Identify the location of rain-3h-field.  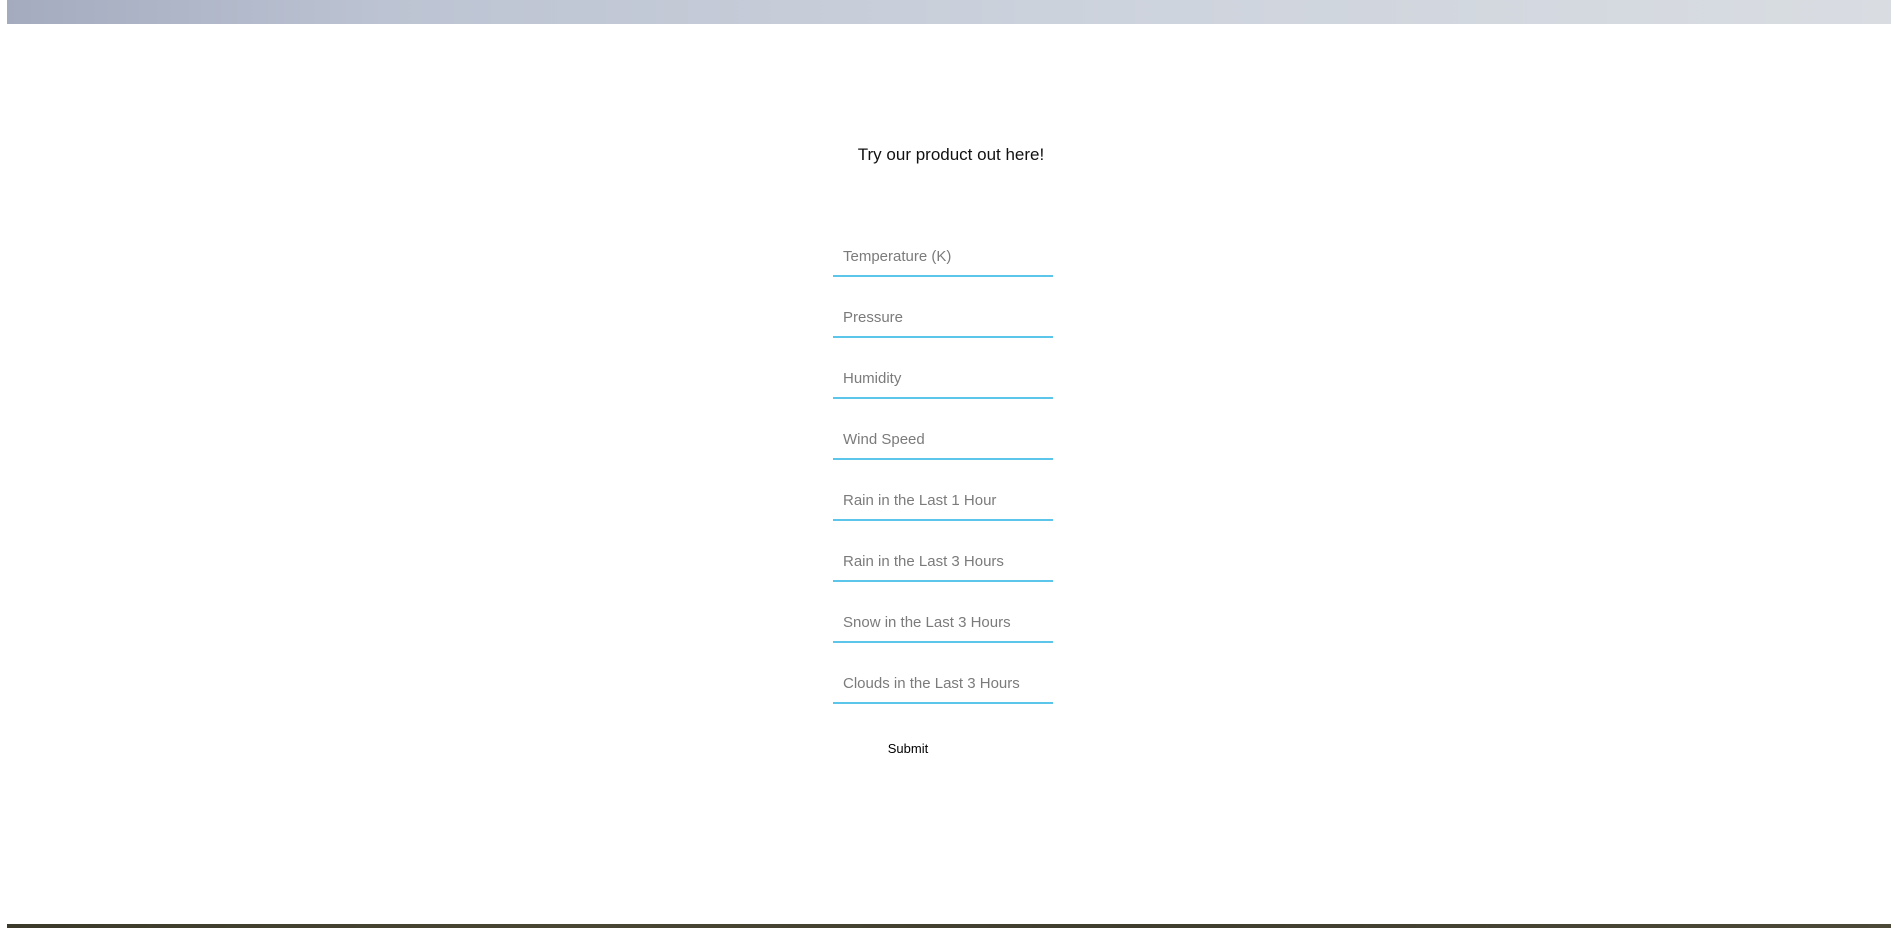
(943, 562).